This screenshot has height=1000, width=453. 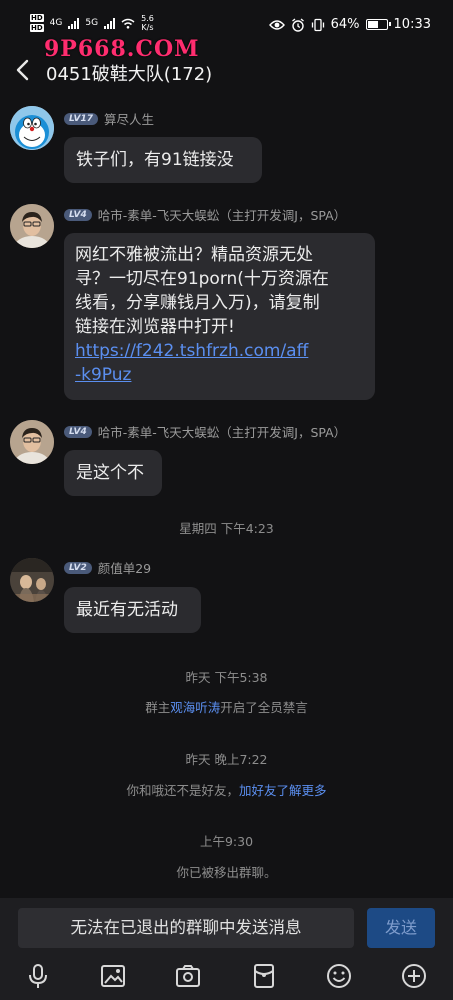 I want to click on wifi-icon, so click(x=128, y=23).